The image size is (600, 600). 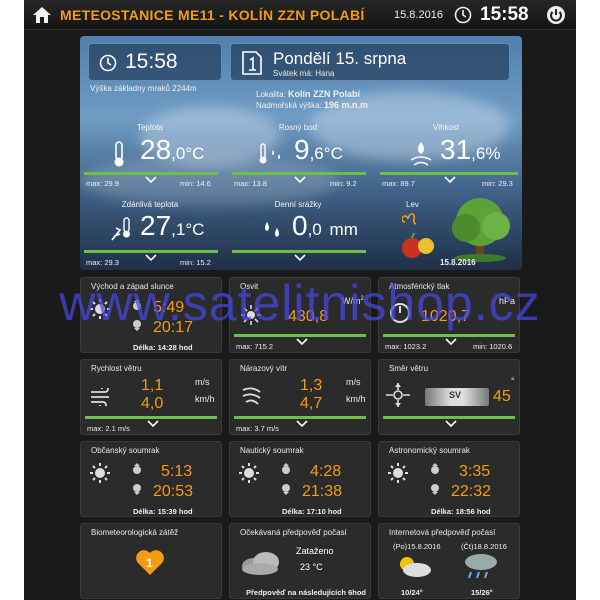 What do you see at coordinates (298, 127) in the screenshot?
I see `dewpoint-label: Rosný bod` at bounding box center [298, 127].